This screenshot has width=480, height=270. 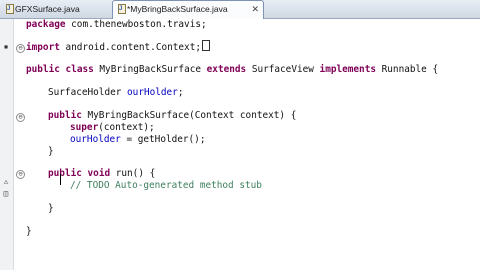 What do you see at coordinates (116, 92) in the screenshot?
I see `code-line-field: SurfaceHolder ourHolder;` at bounding box center [116, 92].